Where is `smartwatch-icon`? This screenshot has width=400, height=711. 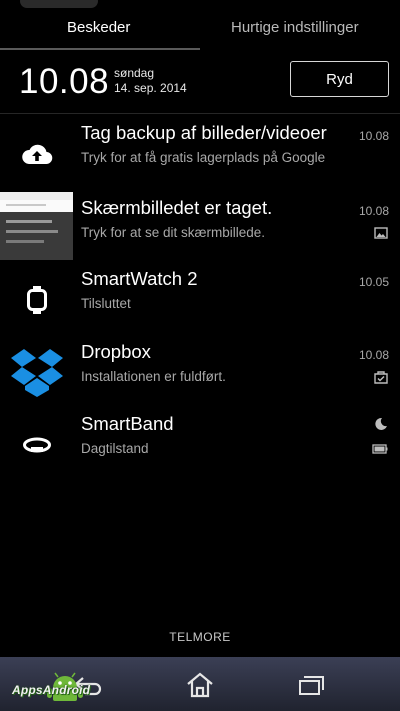
smartwatch-icon is located at coordinates (36, 300).